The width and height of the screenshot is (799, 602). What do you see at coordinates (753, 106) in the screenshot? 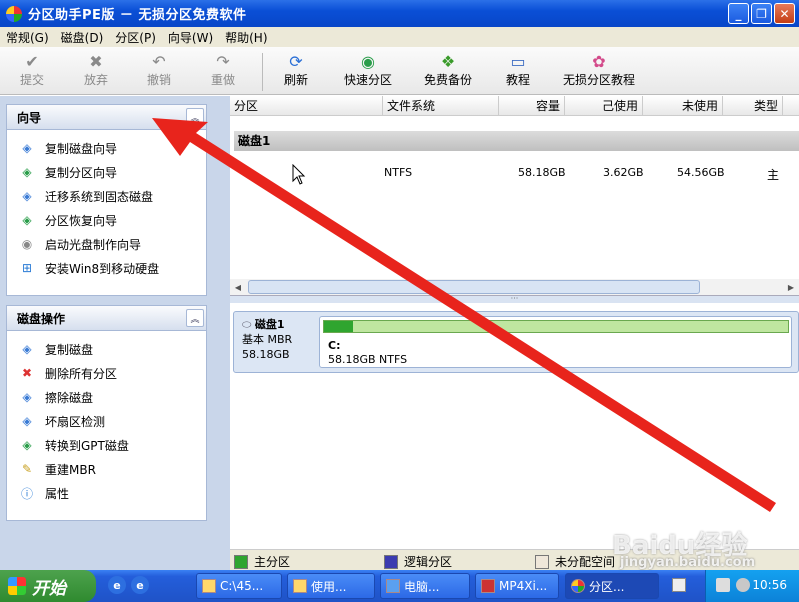
I see `col-type: 类型` at bounding box center [753, 106].